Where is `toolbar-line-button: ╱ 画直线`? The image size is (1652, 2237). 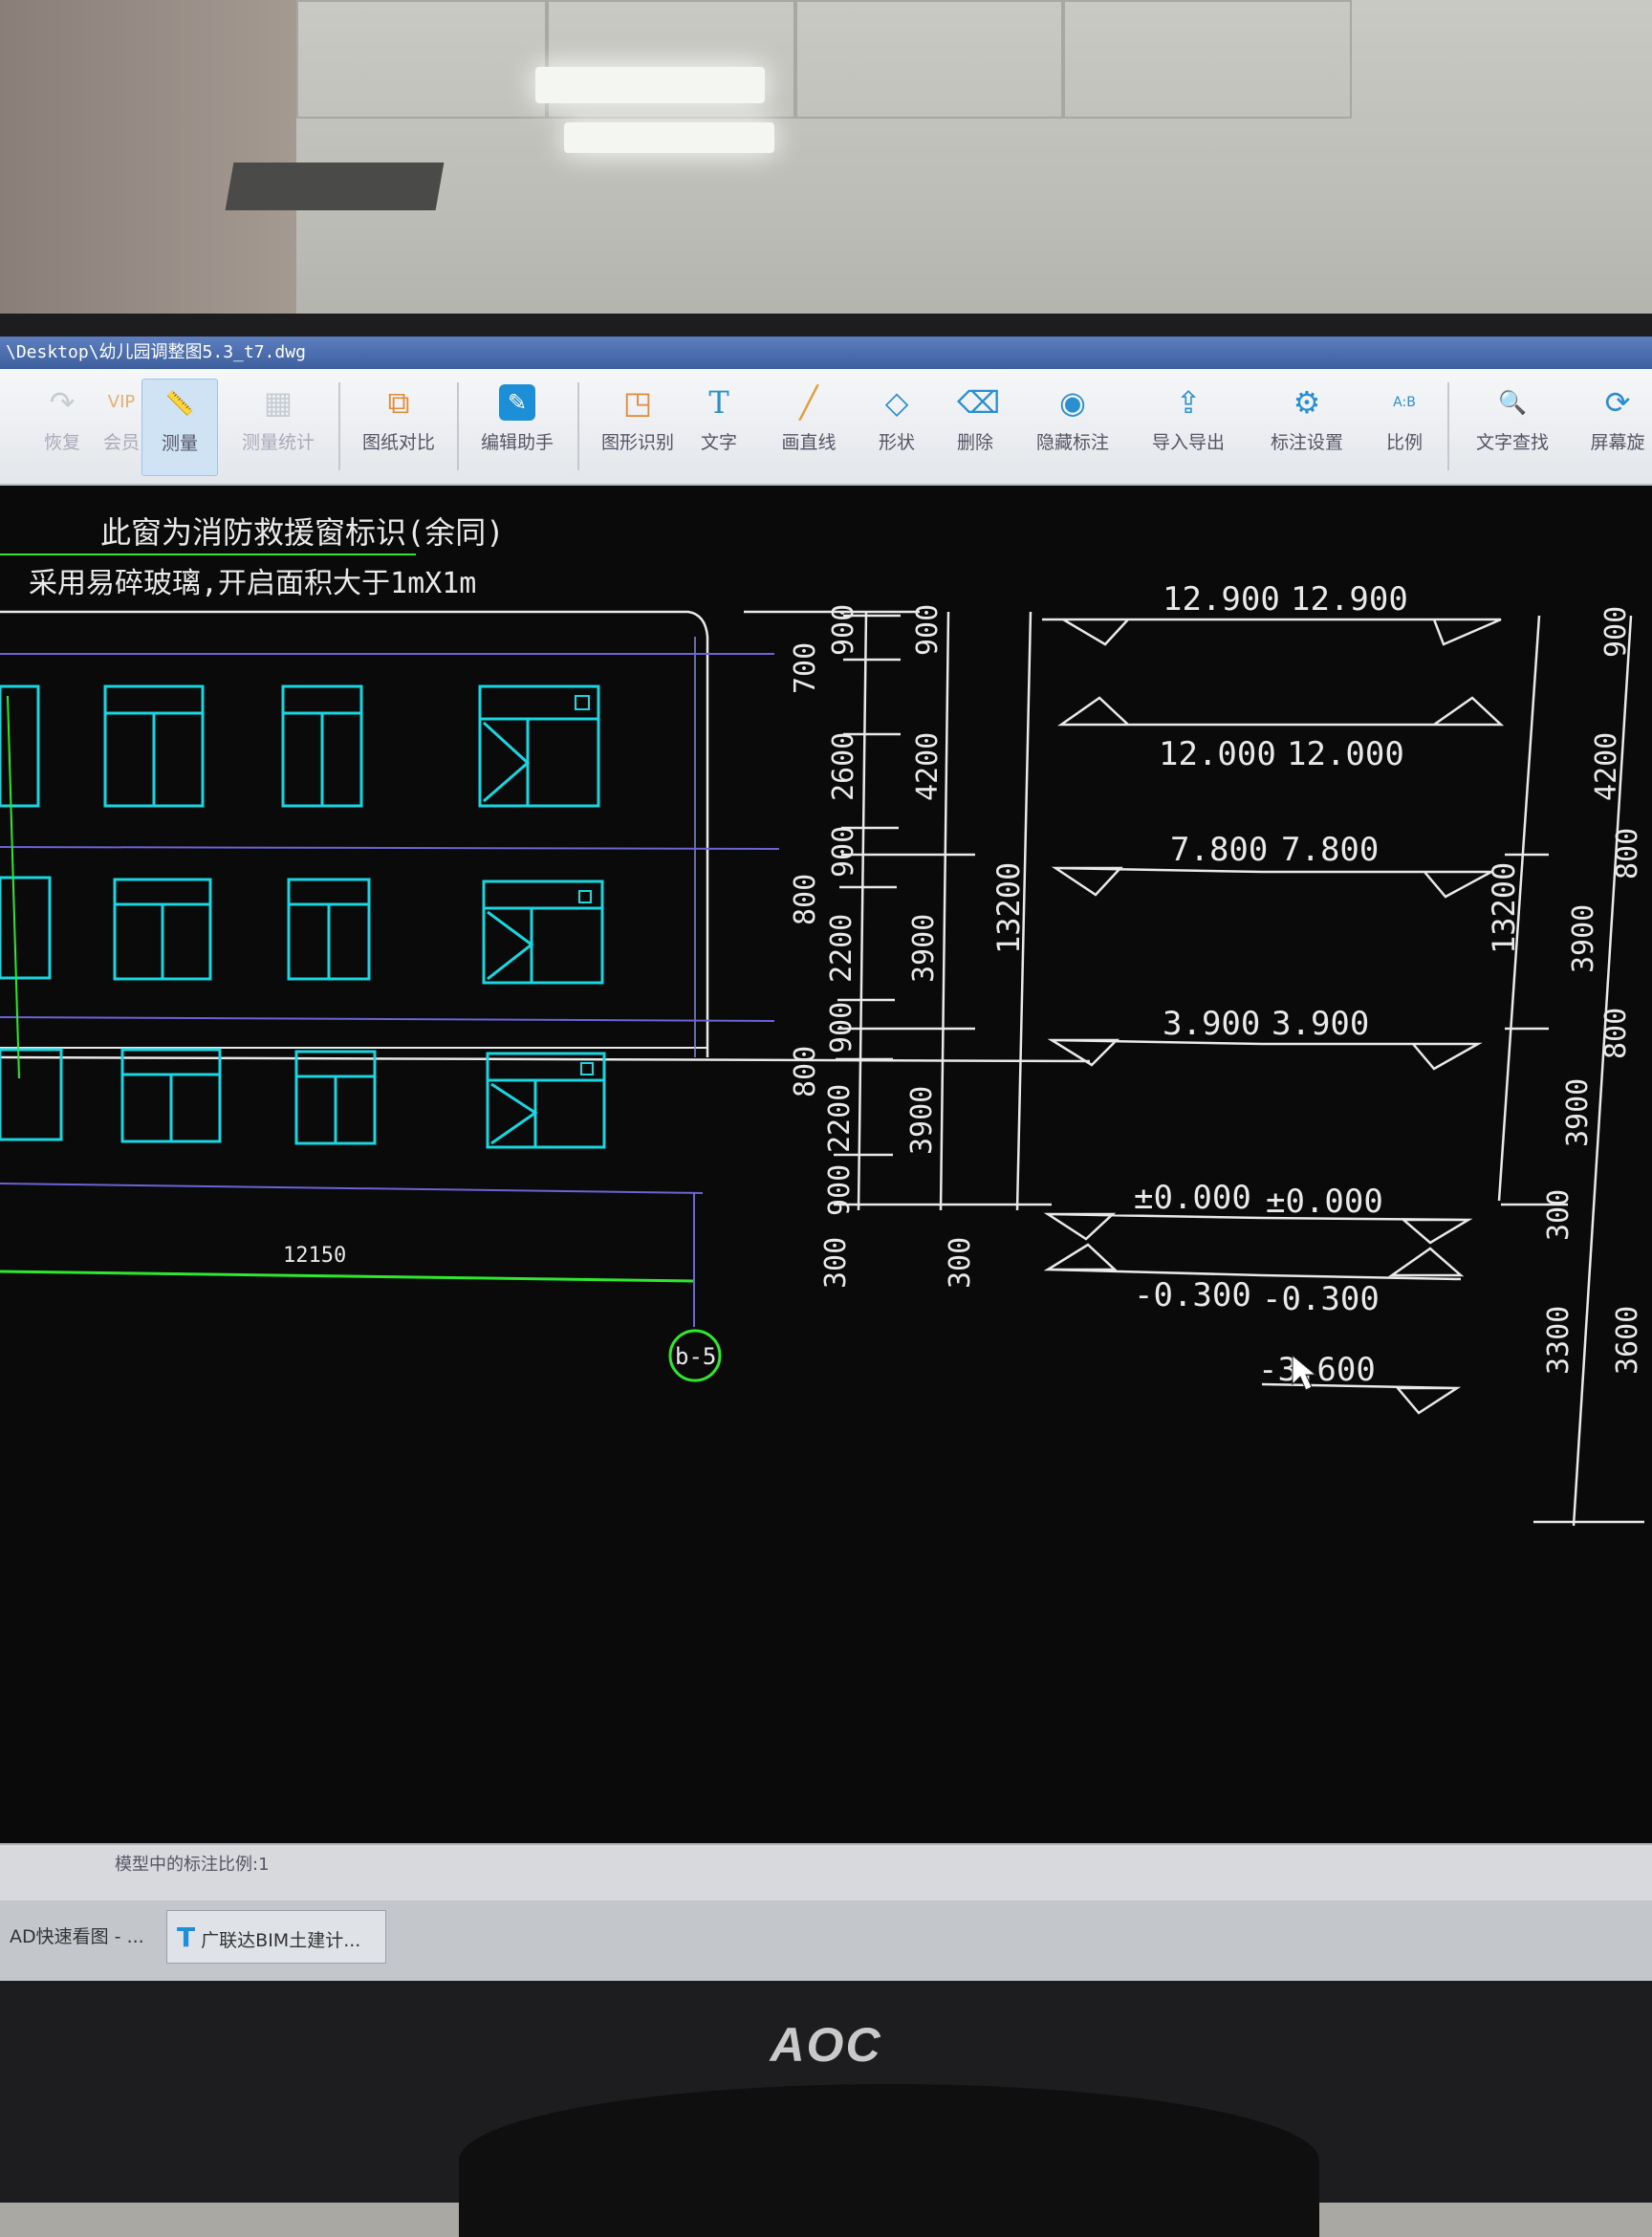 toolbar-line-button: ╱ 画直线 is located at coordinates (809, 426).